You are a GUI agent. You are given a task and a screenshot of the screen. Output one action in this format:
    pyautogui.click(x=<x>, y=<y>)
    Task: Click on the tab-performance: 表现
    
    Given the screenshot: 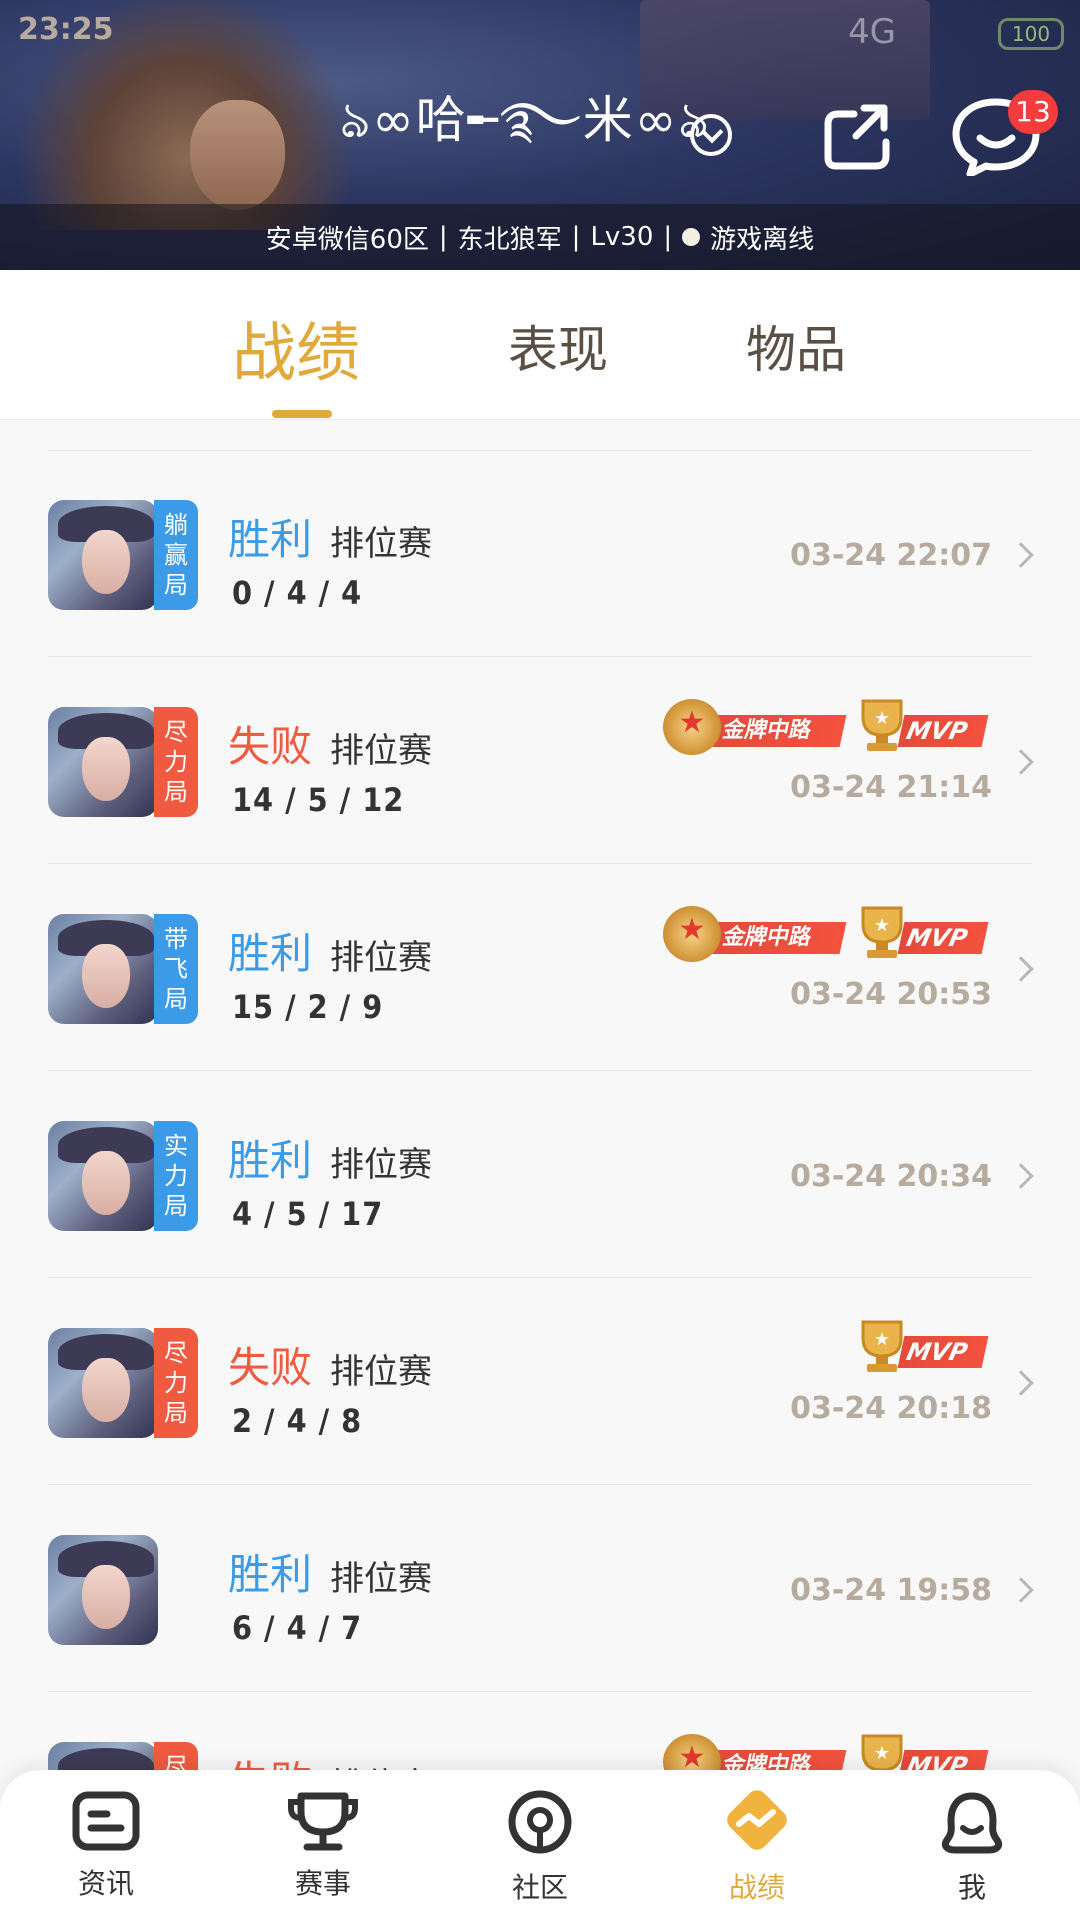 What is the action you would take?
    pyautogui.click(x=558, y=346)
    